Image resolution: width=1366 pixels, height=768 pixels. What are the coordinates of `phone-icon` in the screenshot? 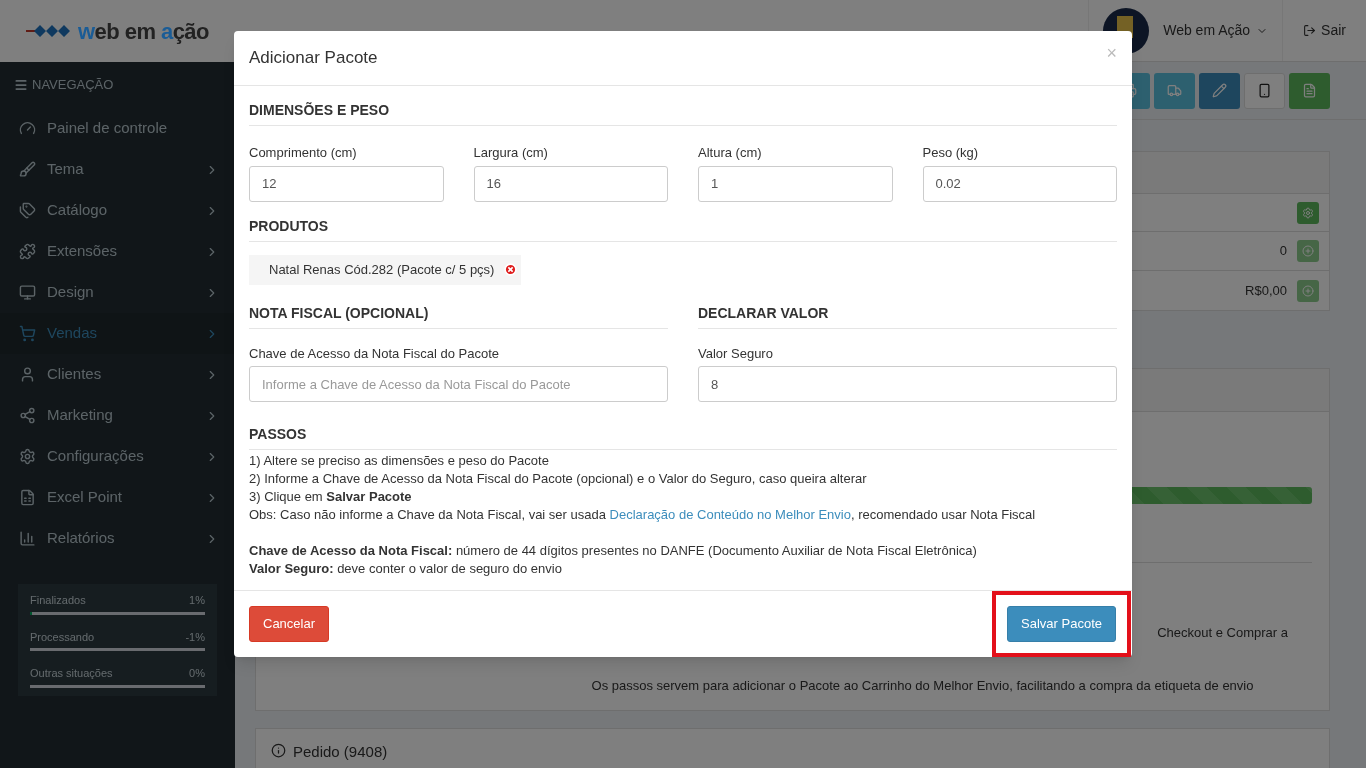 It's located at (1264, 90).